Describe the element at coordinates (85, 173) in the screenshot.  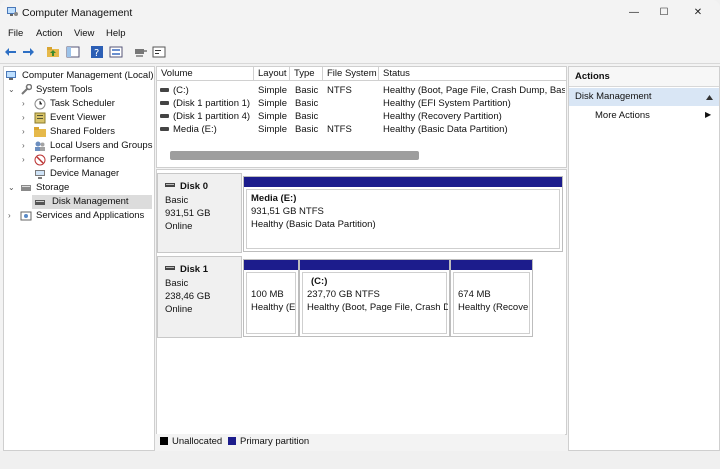
I see `tree-item-label: Device Manager` at that location.